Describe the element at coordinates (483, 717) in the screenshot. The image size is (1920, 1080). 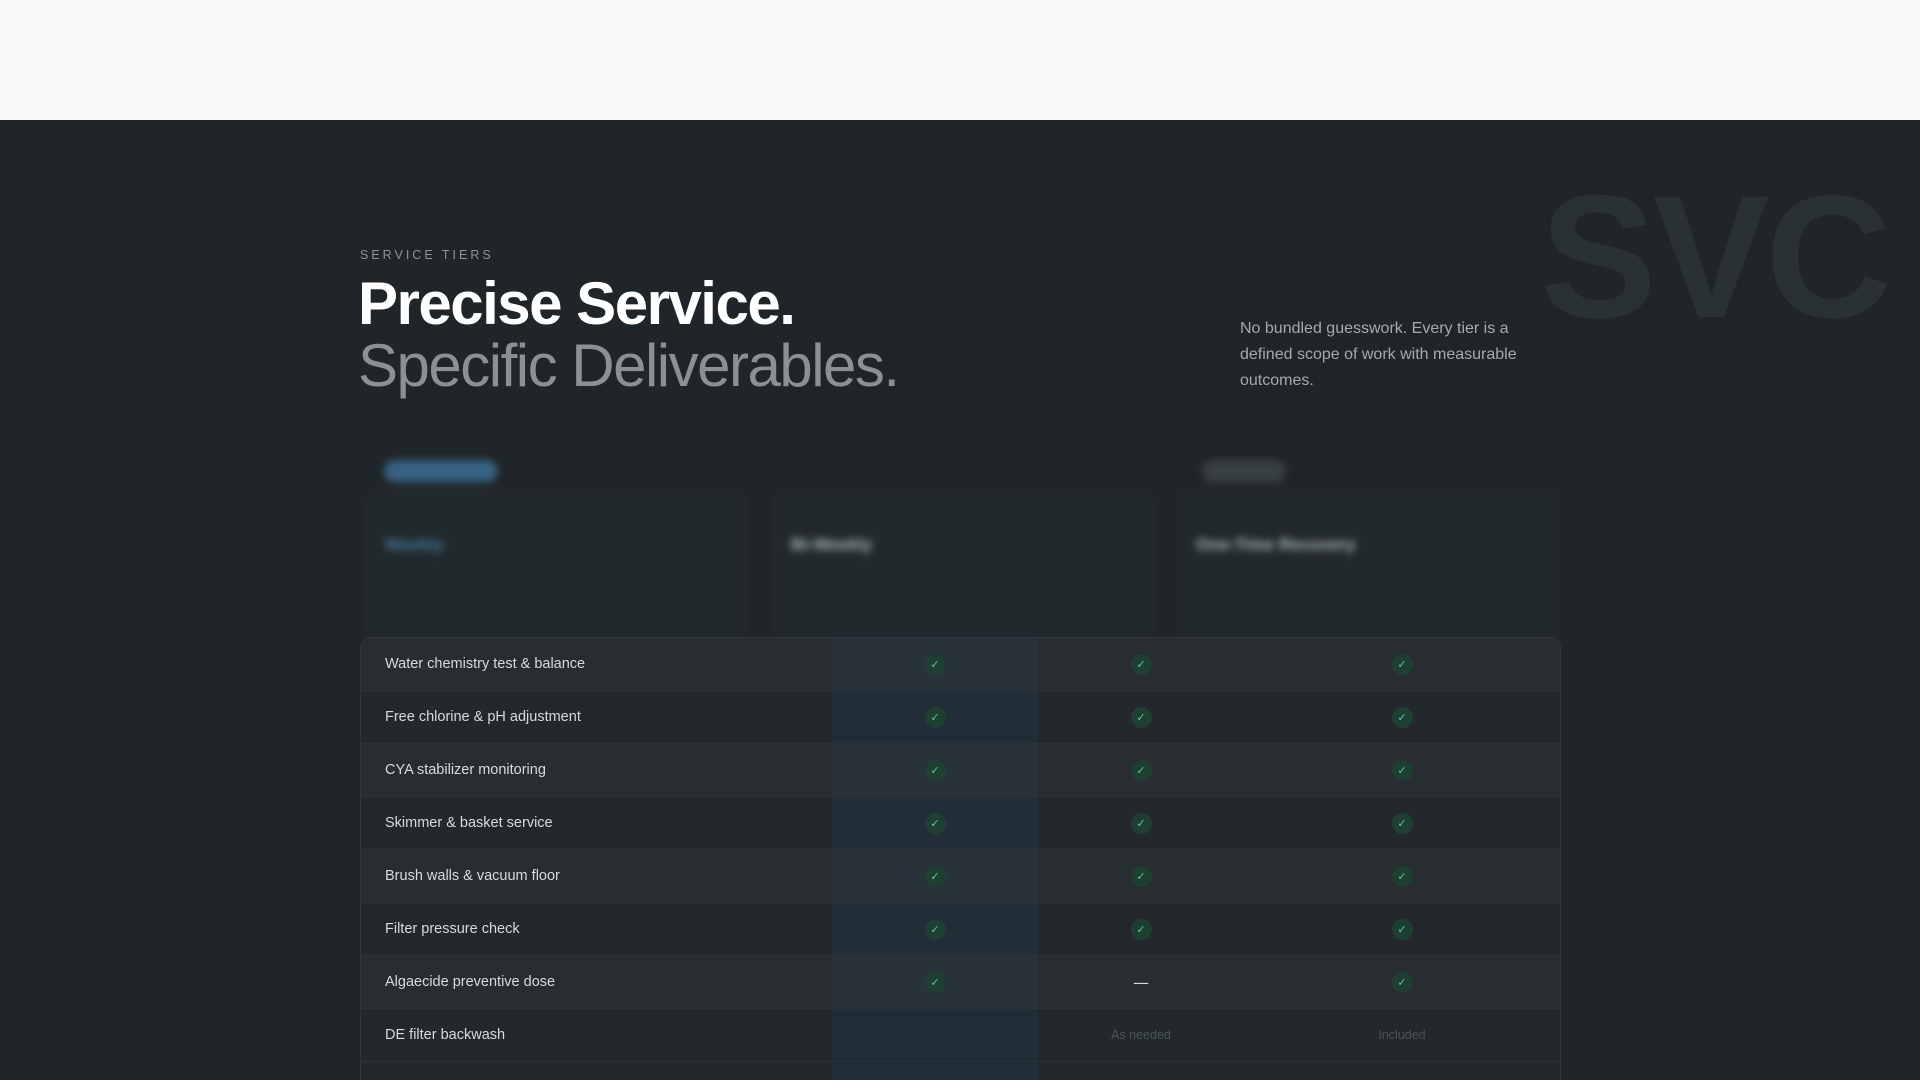
I see `row-label: Free chlorine & pH adjustment` at that location.